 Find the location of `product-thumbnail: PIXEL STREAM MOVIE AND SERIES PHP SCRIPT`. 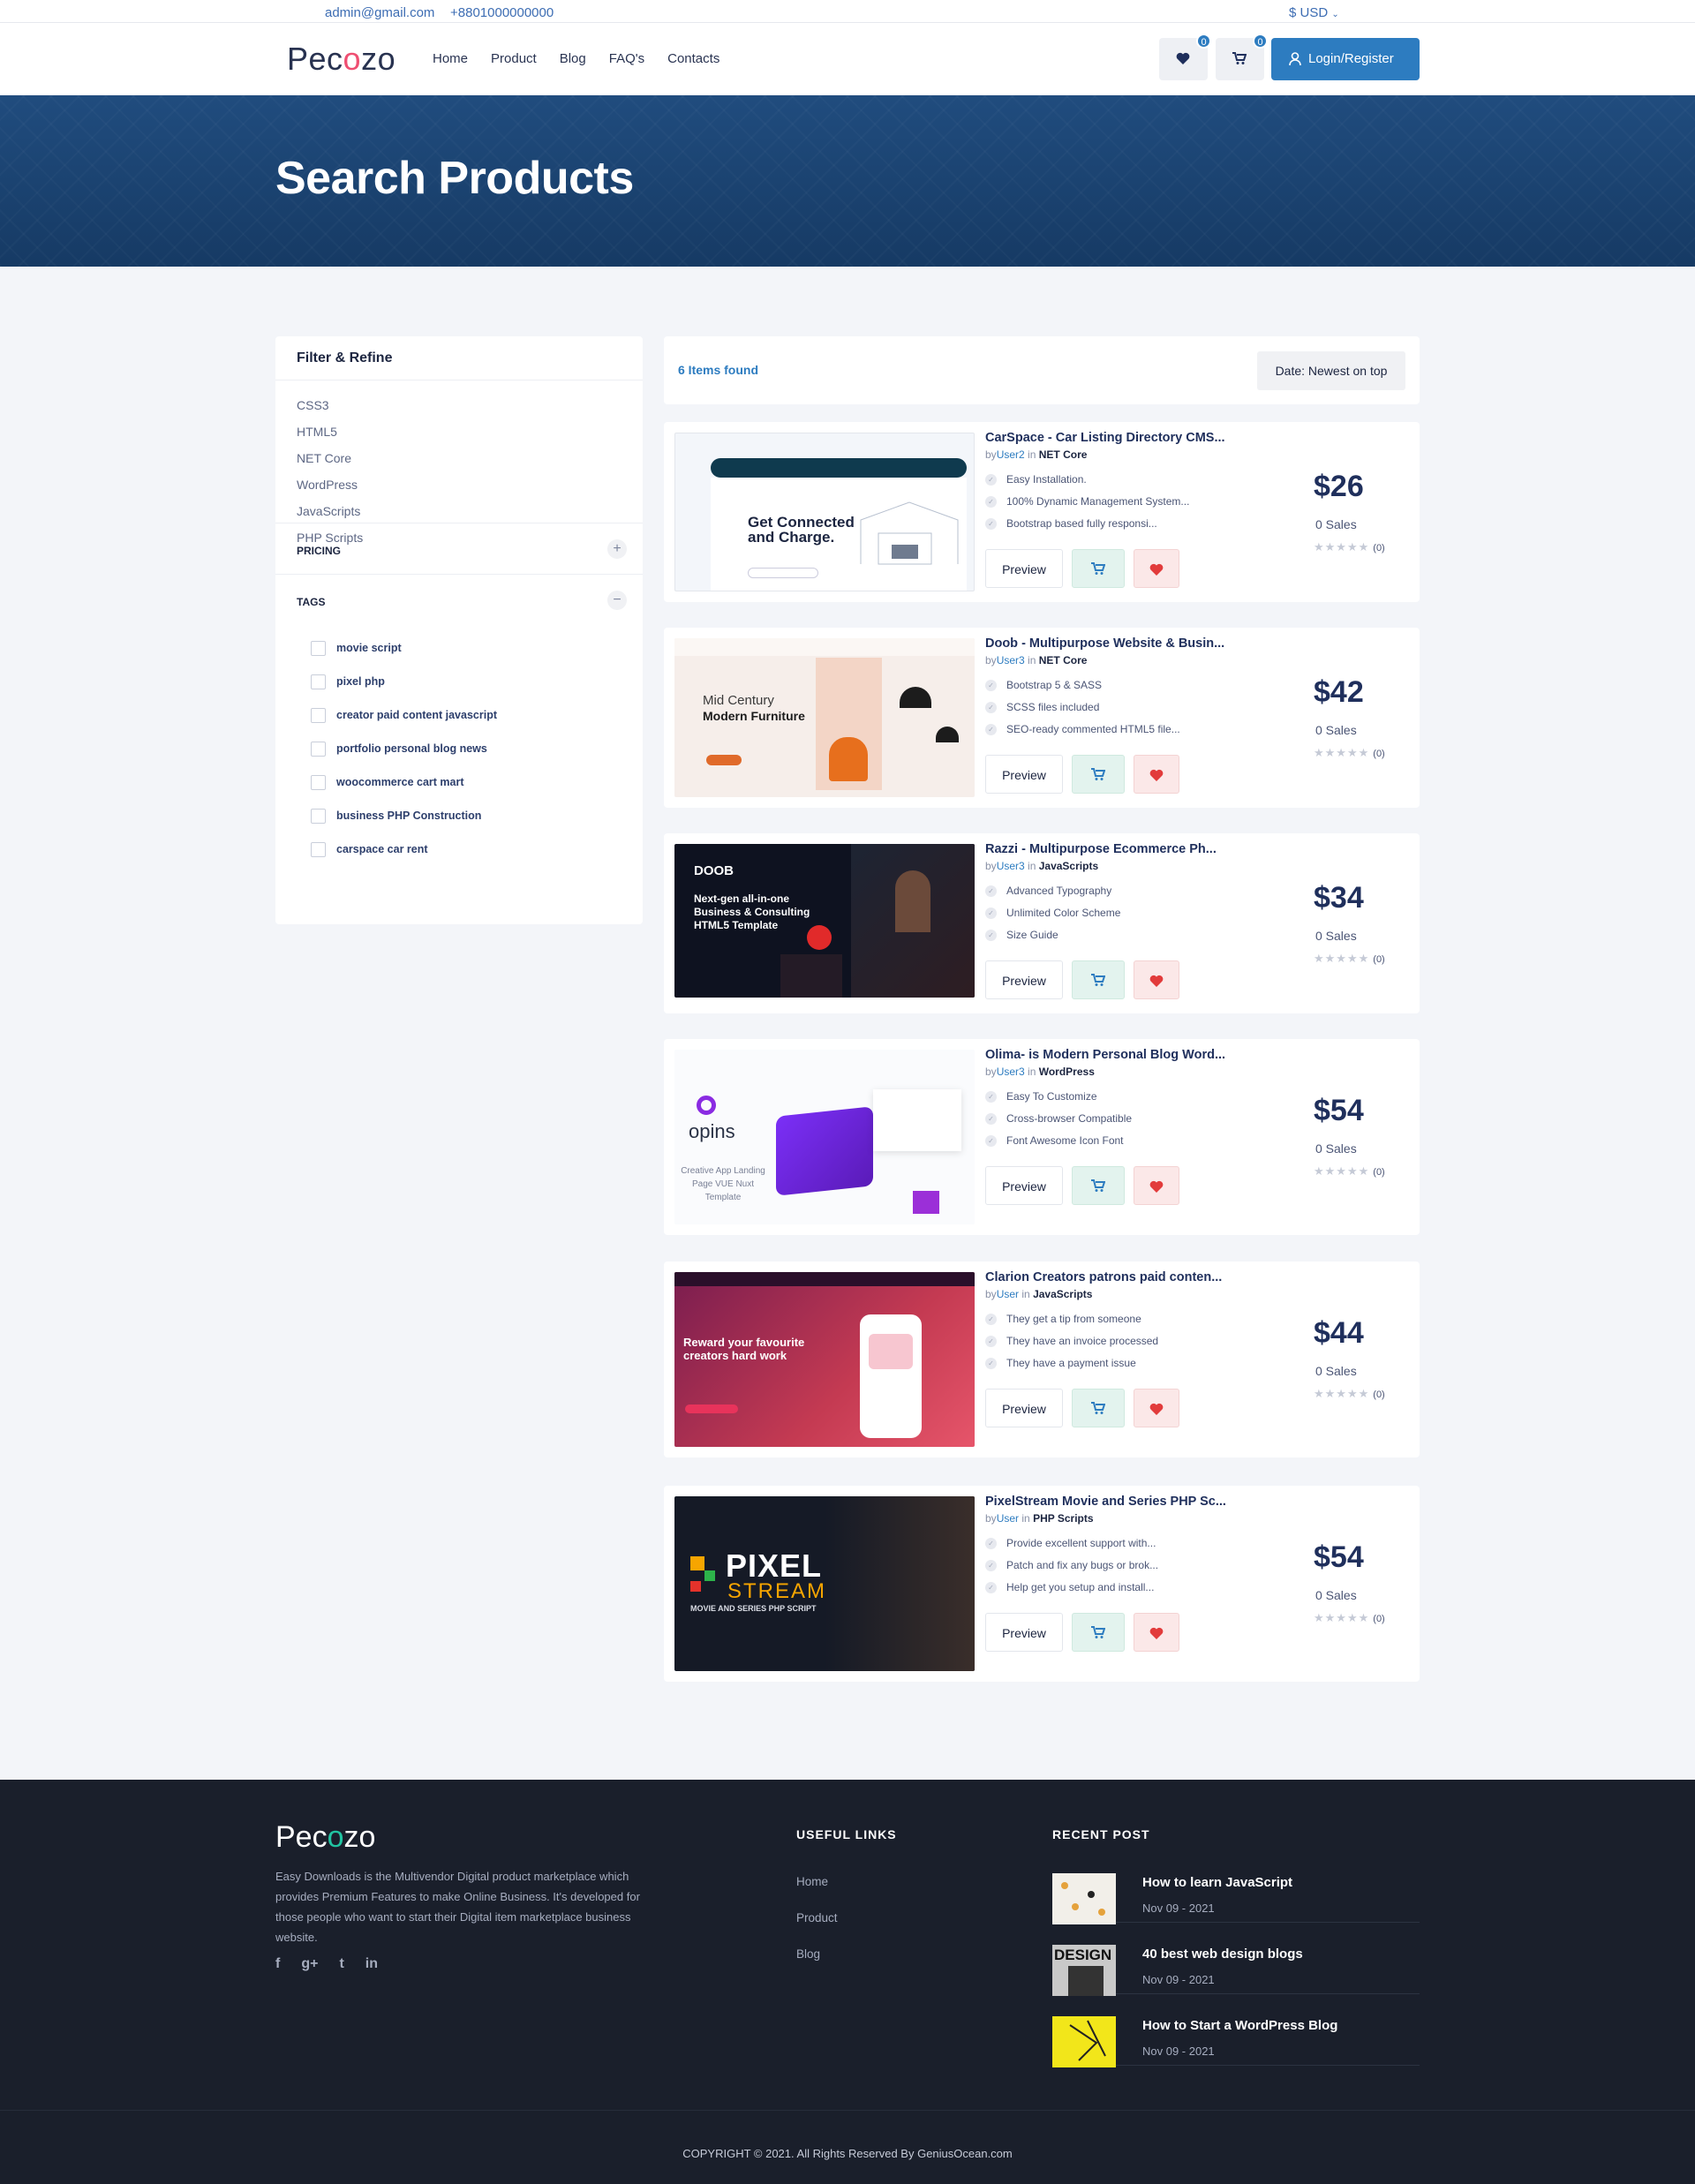

product-thumbnail: PIXEL STREAM MOVIE AND SERIES PHP SCRIPT is located at coordinates (824, 1584).